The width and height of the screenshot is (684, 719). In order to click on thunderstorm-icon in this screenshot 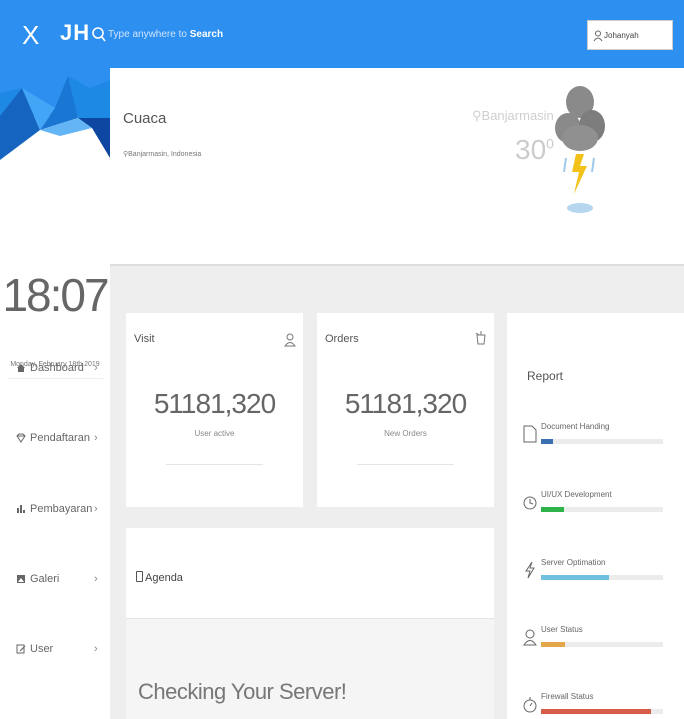, I will do `click(580, 149)`.